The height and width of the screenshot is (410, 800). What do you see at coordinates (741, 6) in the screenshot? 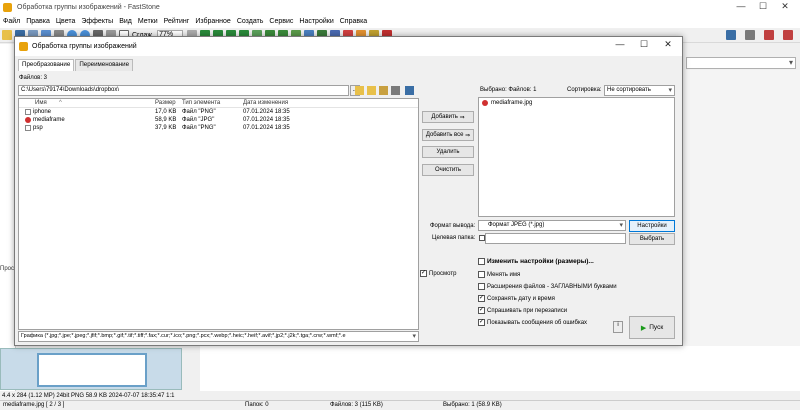
I see `minimize-icon: —` at bounding box center [741, 6].